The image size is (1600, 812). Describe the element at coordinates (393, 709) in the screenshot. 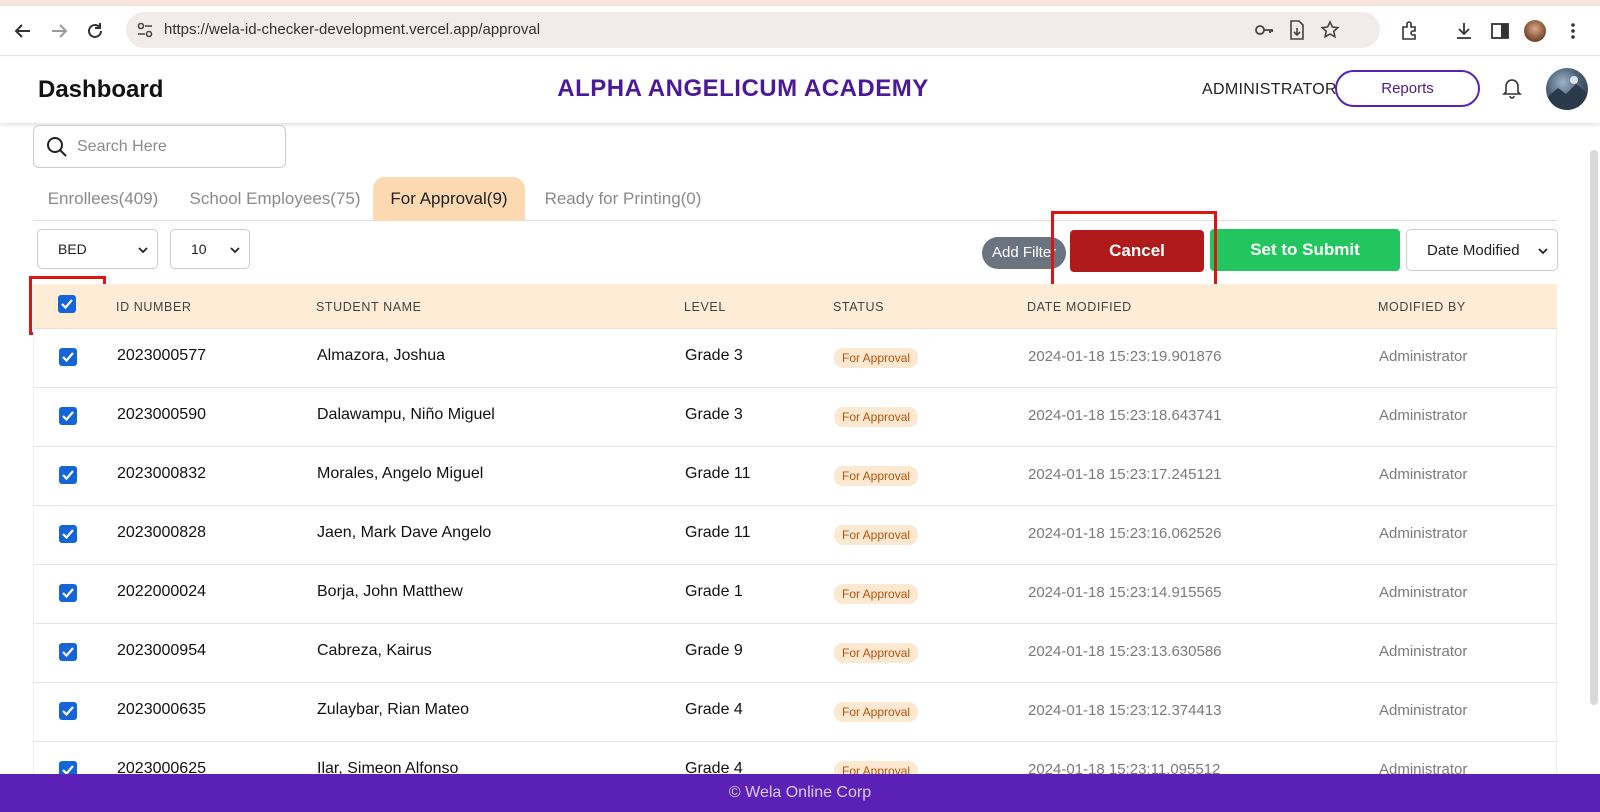

I see `cell-student-name: Zulaybar, Rian Mateo` at that location.